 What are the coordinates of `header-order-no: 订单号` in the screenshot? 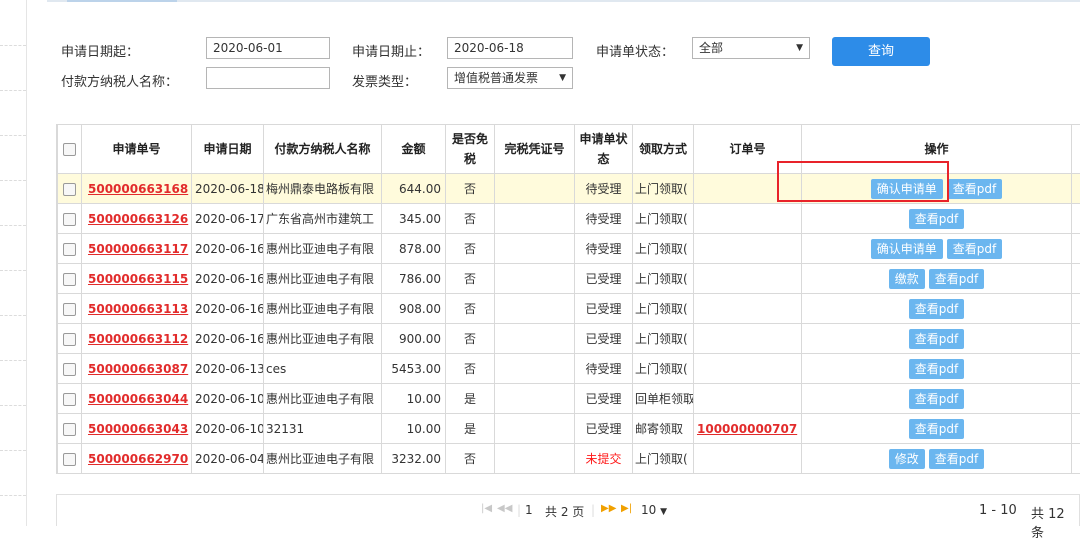 It's located at (748, 149).